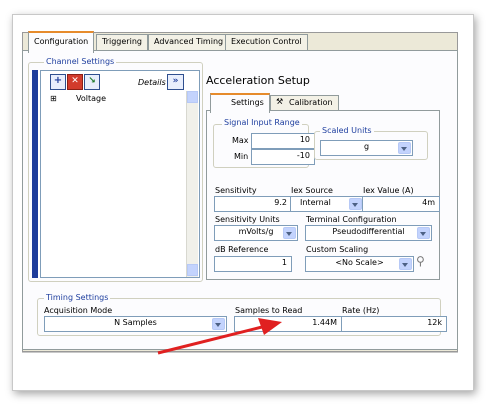  I want to click on subtab-settings: Settings, so click(240, 103).